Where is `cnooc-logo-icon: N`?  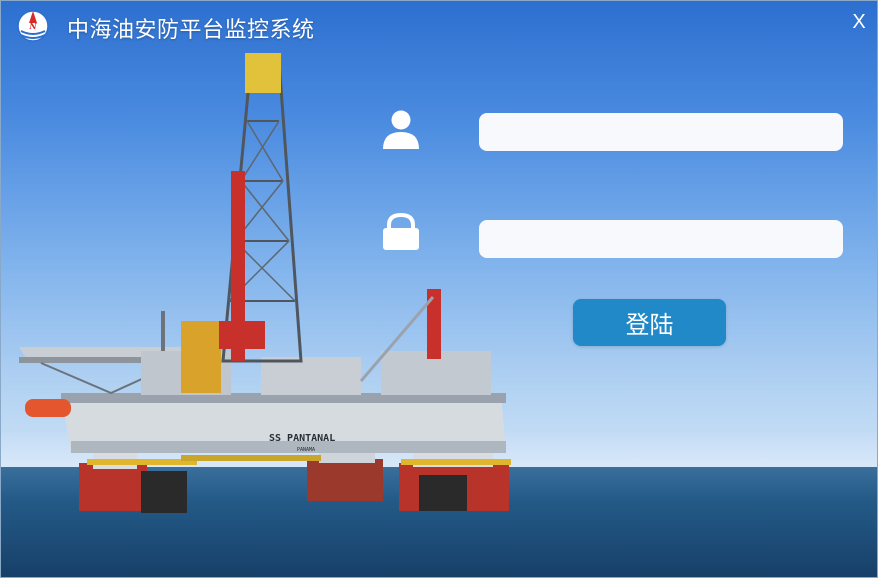
cnooc-logo-icon: N is located at coordinates (33, 26).